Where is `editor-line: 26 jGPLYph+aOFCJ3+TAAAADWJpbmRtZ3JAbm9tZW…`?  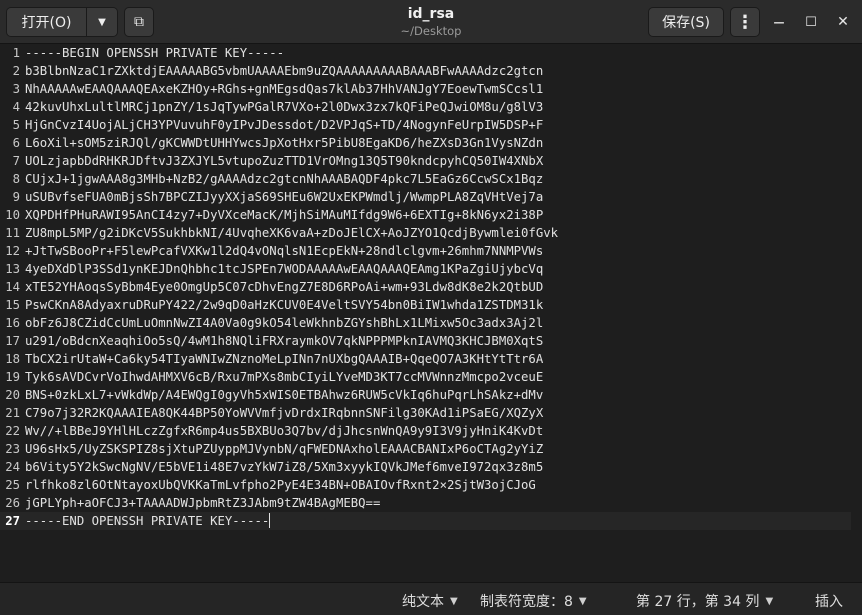
editor-line: 26 jGPLYph+aOFCJ3+TAAAADWJpbmRtZ3JAbm9tZW… is located at coordinates (425, 503).